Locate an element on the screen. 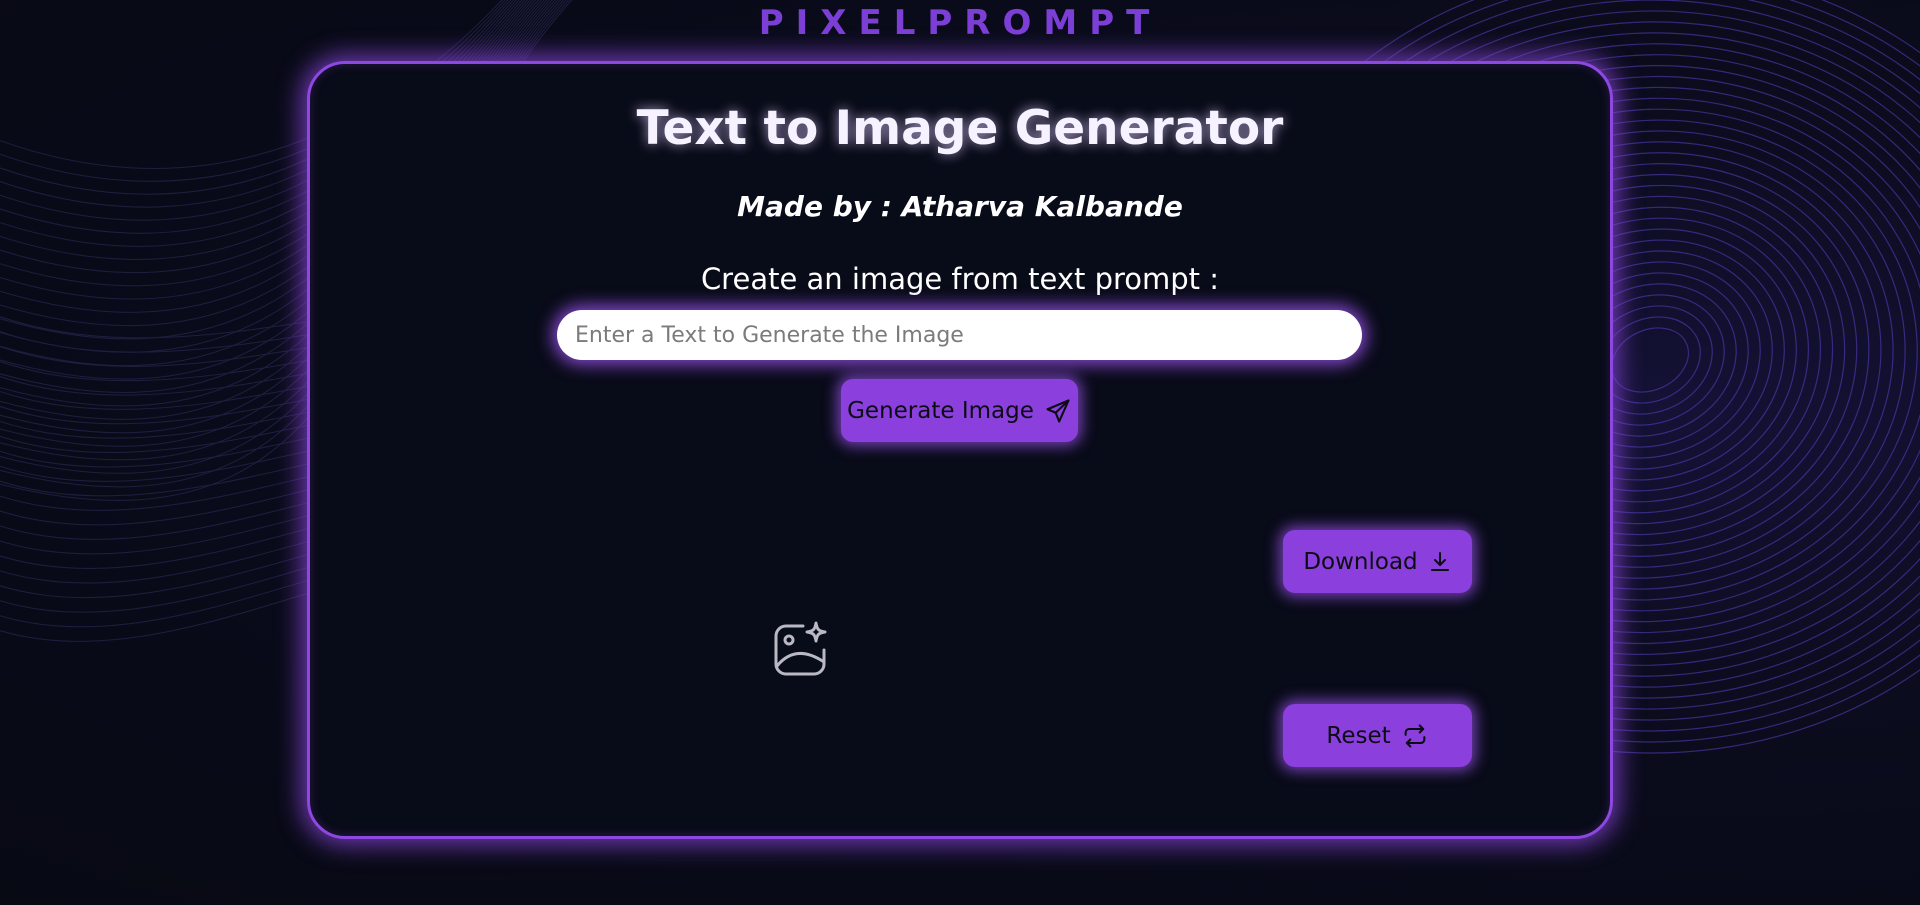 Image resolution: width=1920 pixels, height=905 pixels. prompt-label: Create an image from text prompt : is located at coordinates (960, 279).